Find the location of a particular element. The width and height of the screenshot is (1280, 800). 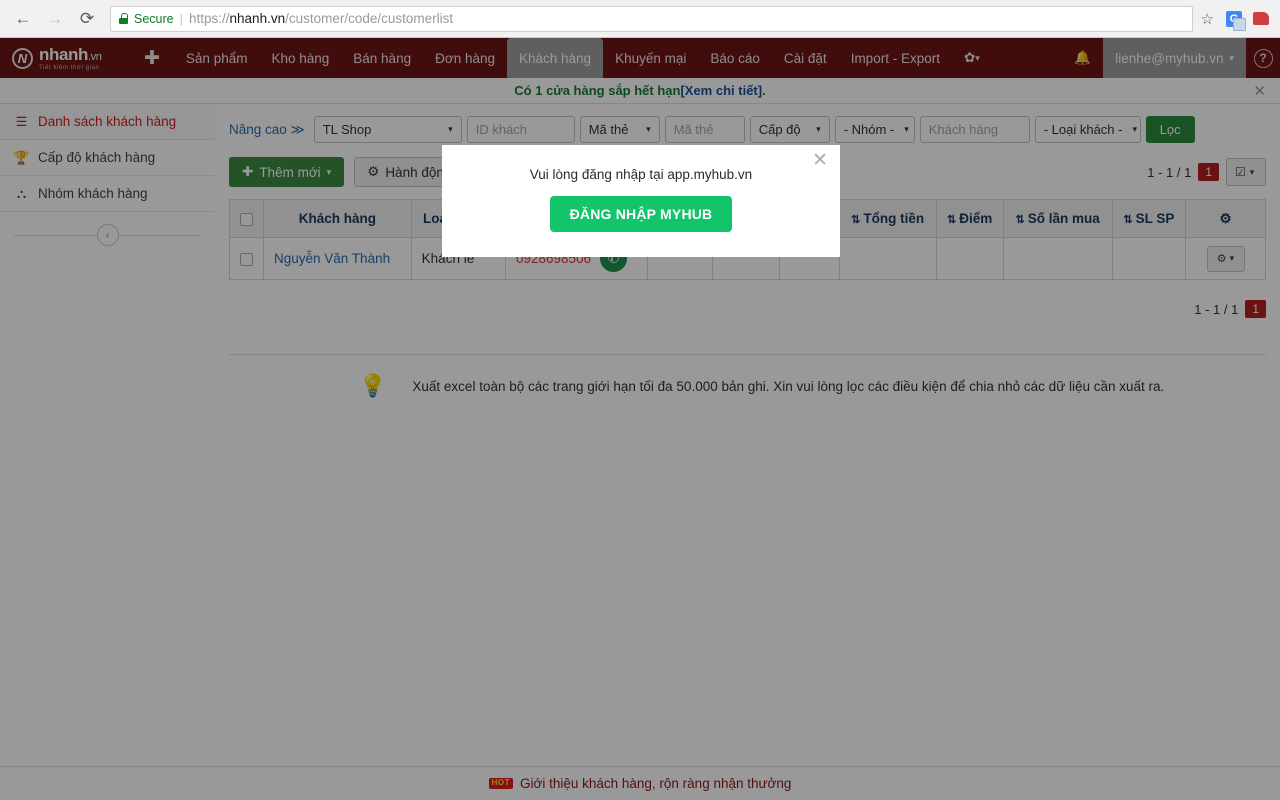

reload-icon: ⟳ is located at coordinates (87, 19).